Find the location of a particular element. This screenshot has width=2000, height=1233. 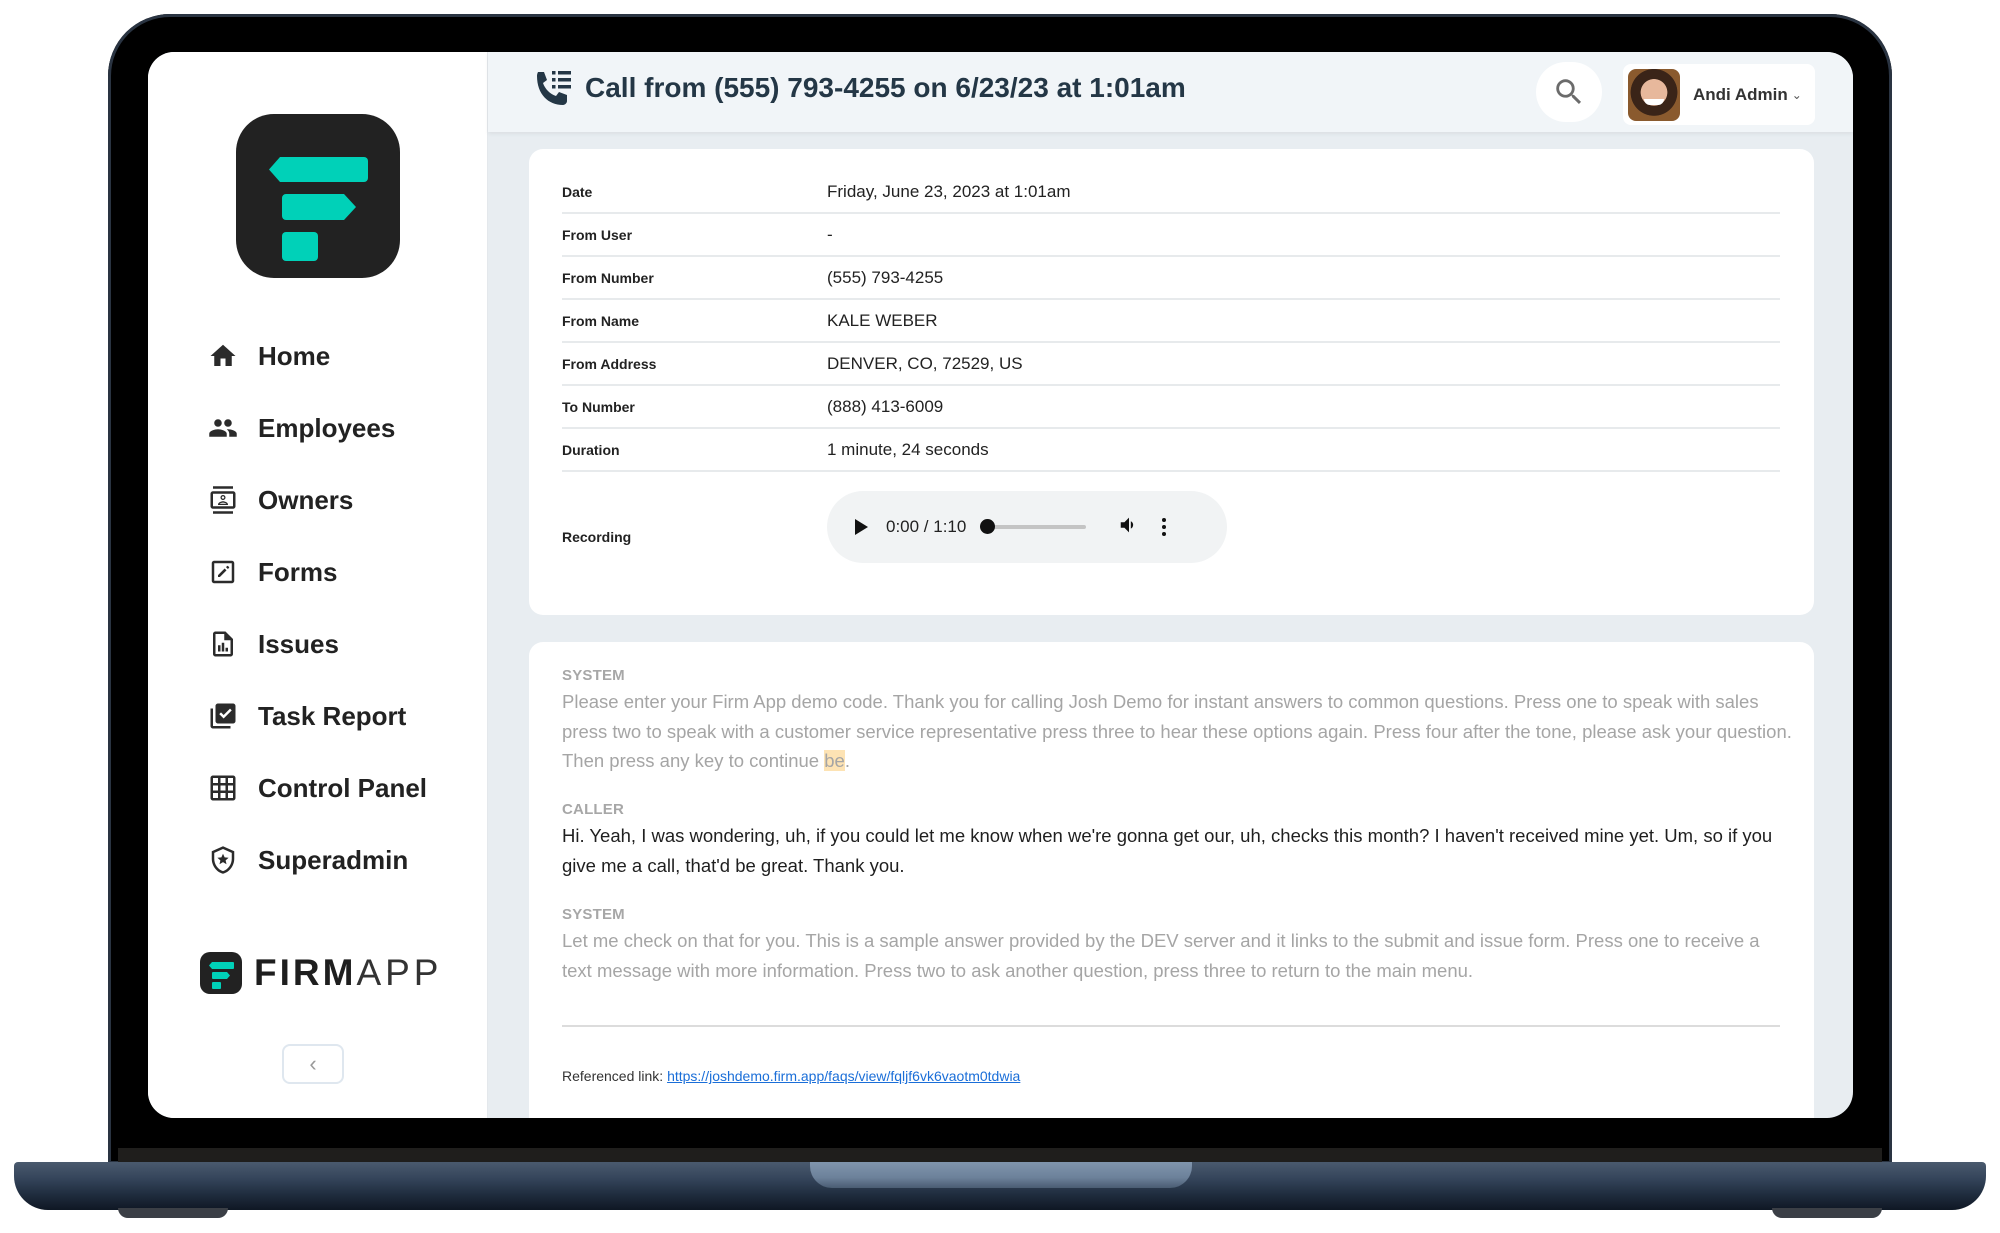

report-file-icon is located at coordinates (223, 644).